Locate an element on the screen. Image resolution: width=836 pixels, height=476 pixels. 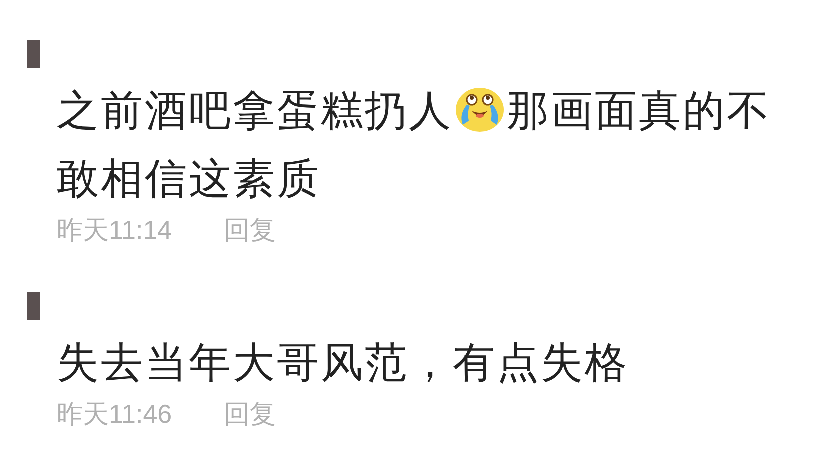
comment-time: 昨天11:14 is located at coordinates (114, 230).